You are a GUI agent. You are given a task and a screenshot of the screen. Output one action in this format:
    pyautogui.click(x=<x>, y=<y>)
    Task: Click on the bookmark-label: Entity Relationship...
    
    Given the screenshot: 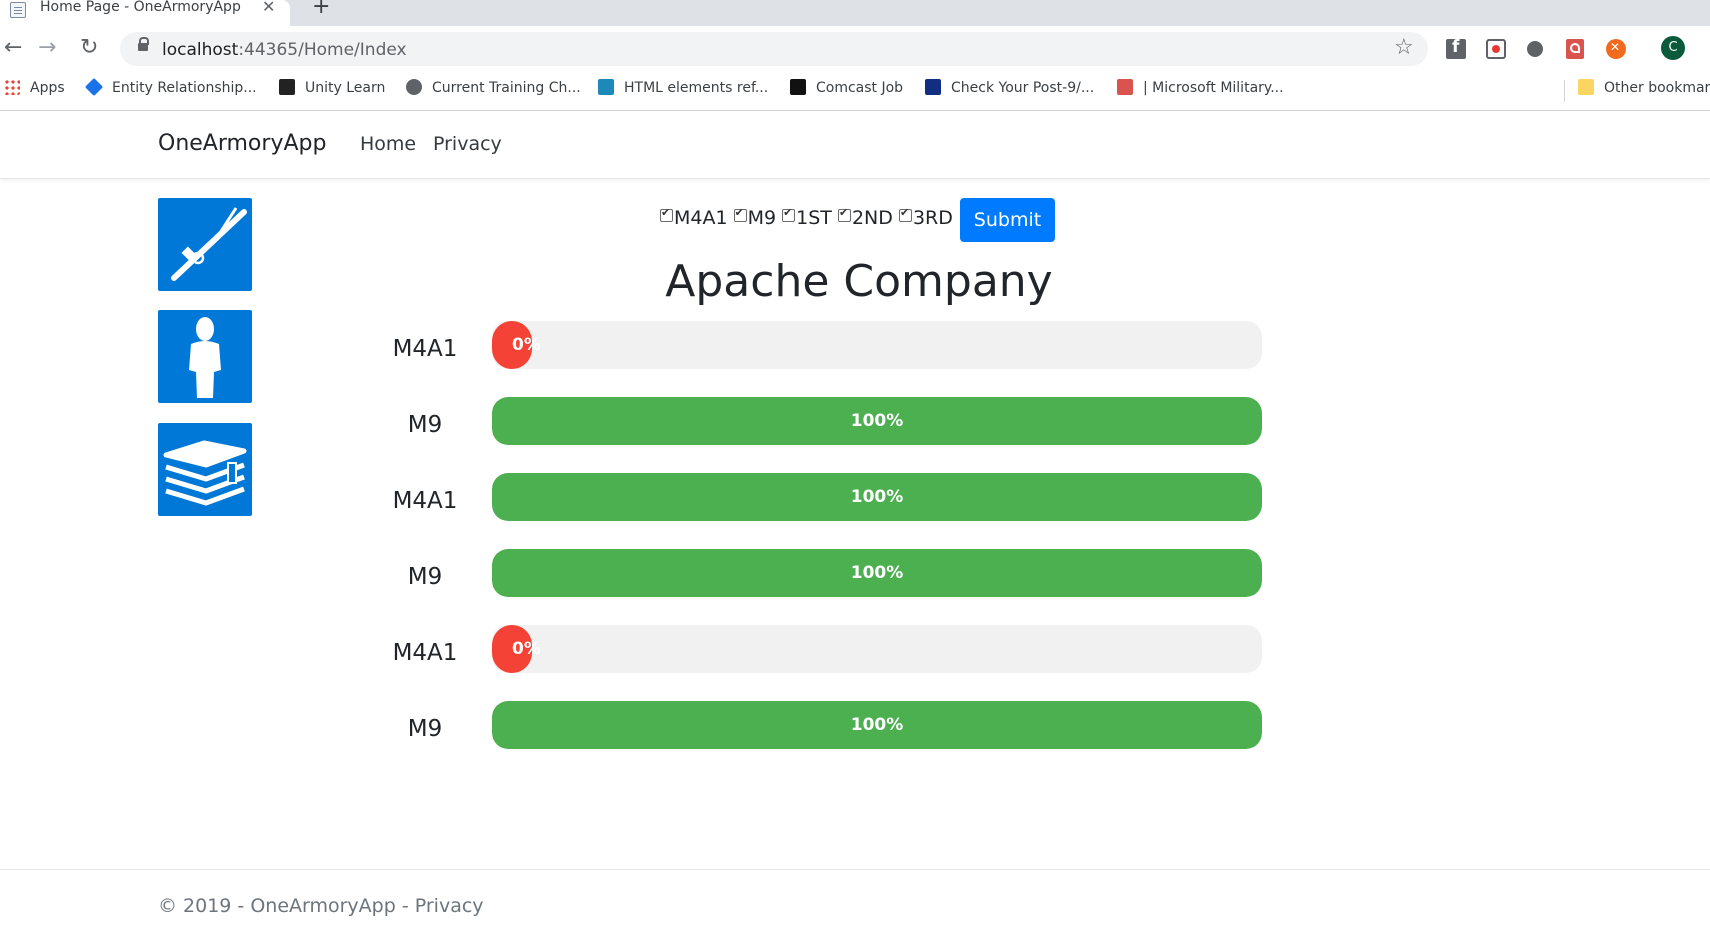 What is the action you would take?
    pyautogui.click(x=184, y=88)
    